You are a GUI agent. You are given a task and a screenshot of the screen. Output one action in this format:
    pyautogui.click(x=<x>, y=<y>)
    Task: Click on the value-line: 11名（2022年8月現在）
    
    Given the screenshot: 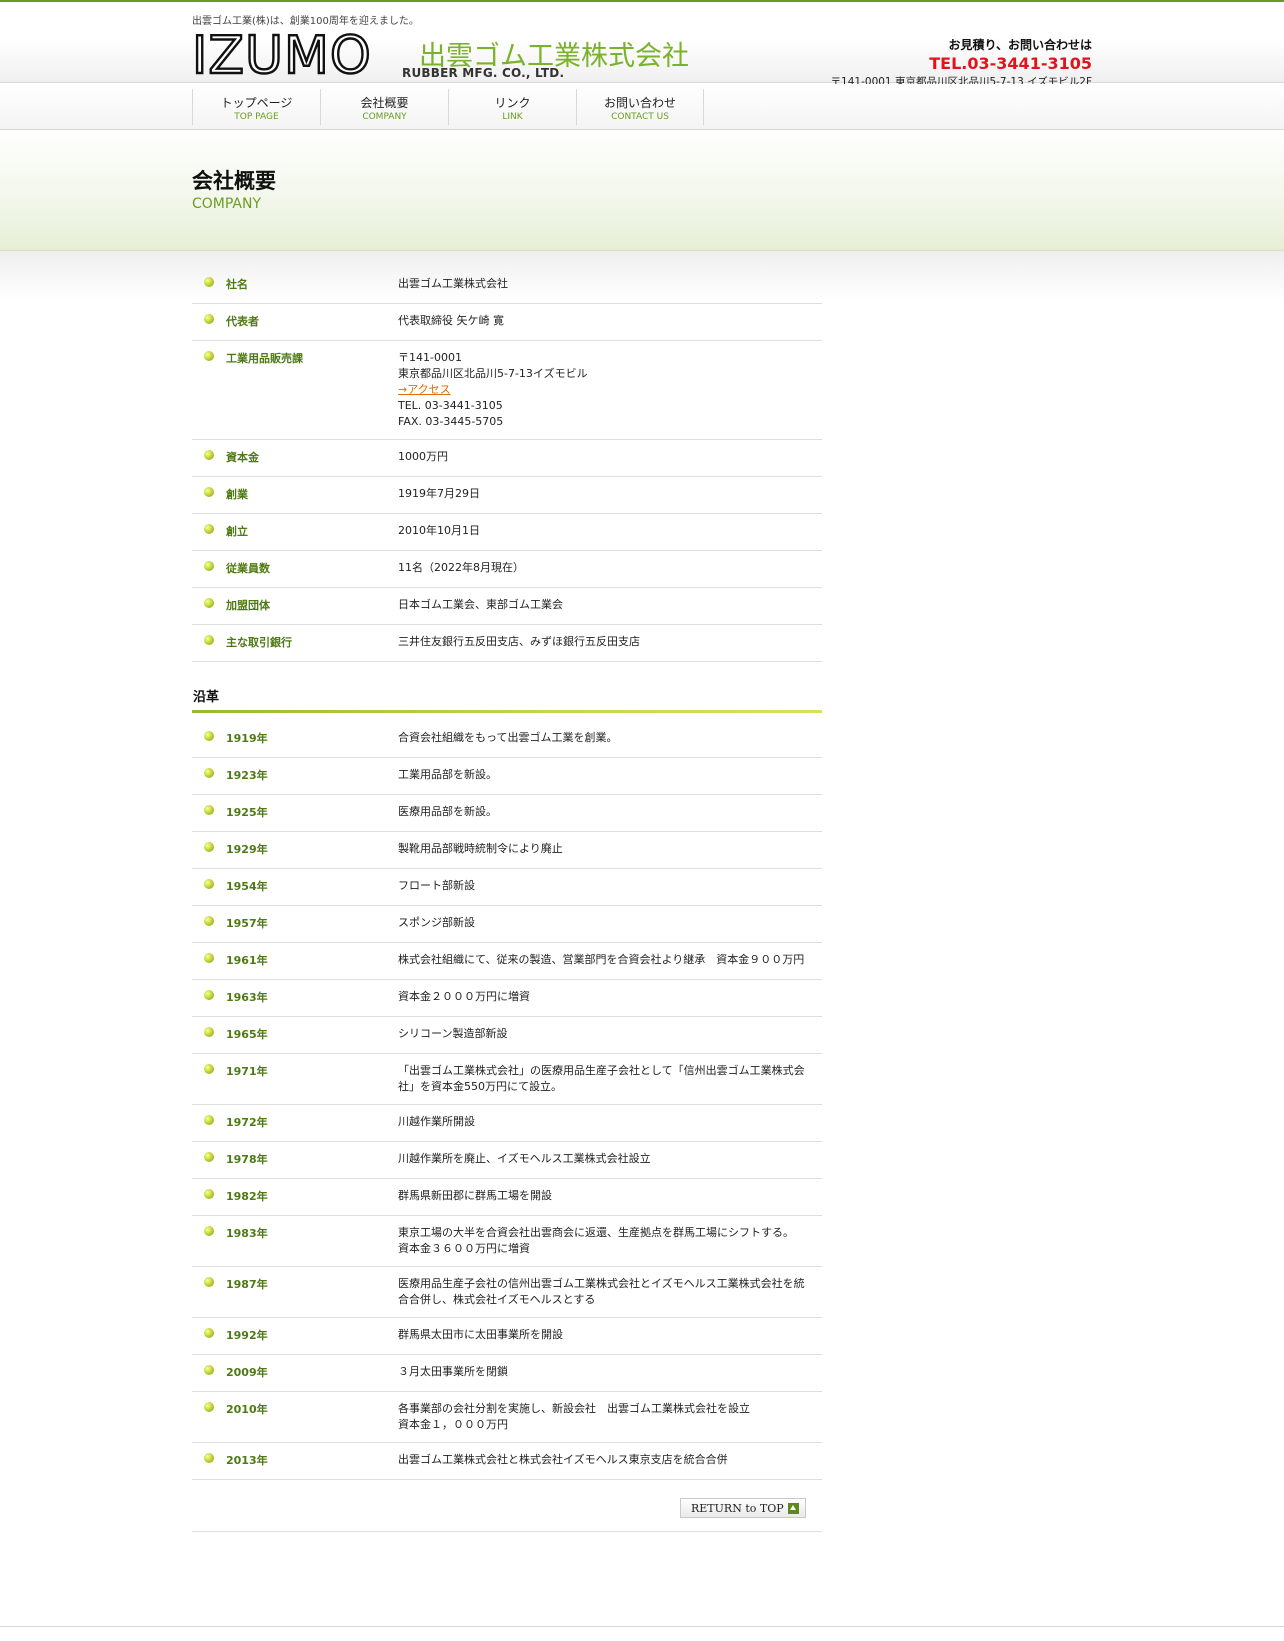 What is the action you would take?
    pyautogui.click(x=461, y=567)
    